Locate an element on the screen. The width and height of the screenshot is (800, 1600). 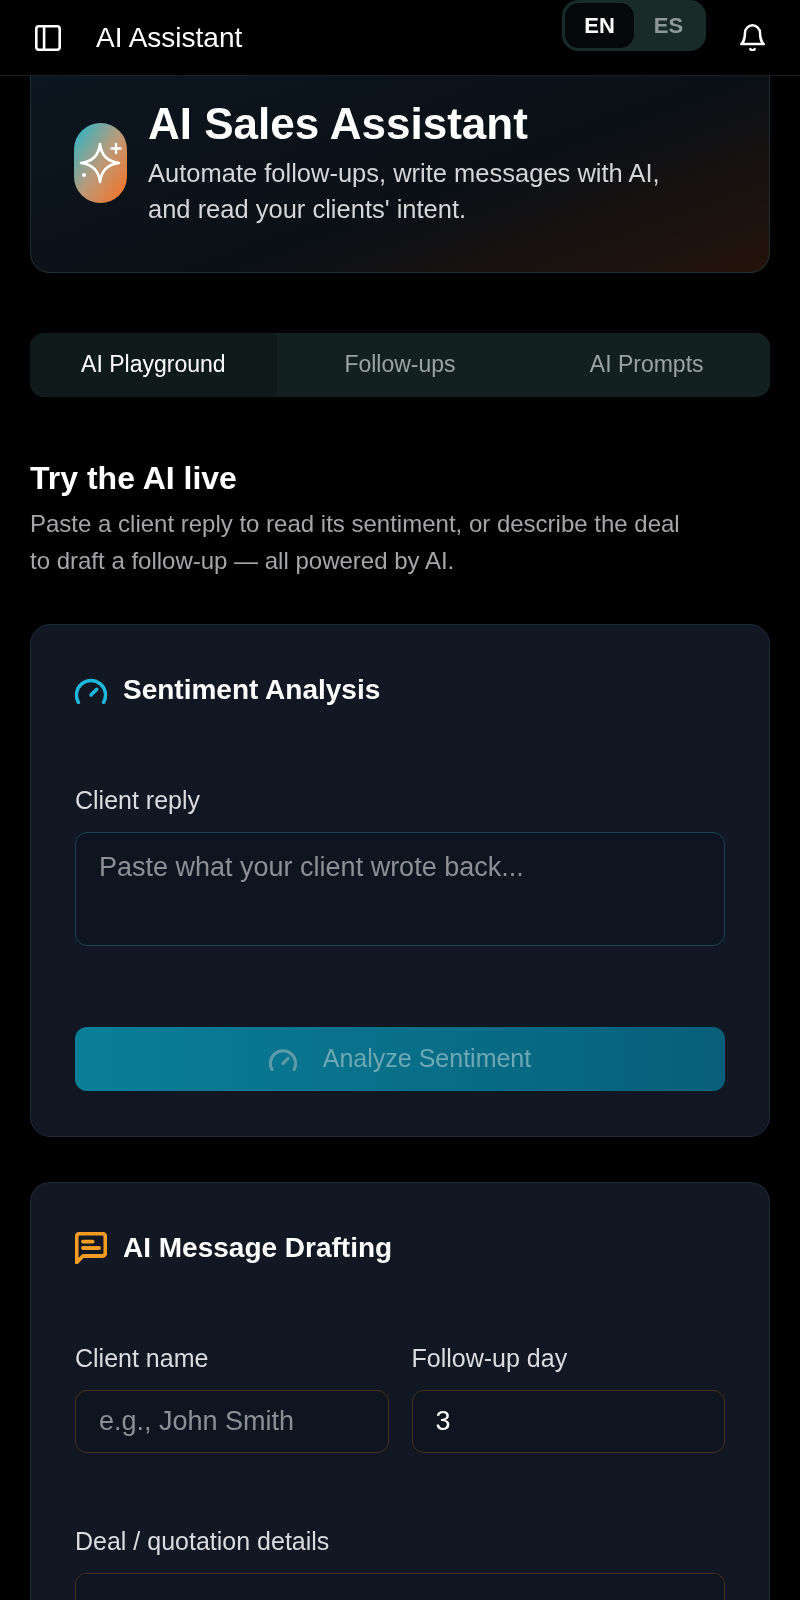
bell-icon is located at coordinates (752, 37).